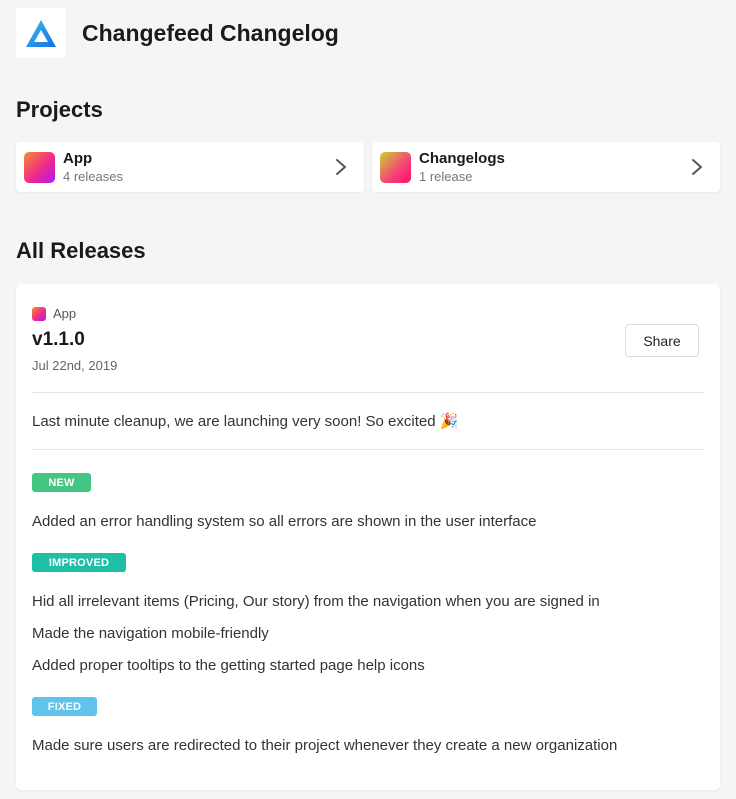  Describe the element at coordinates (194, 167) in the screenshot. I see `project-text: App 4 releases` at that location.